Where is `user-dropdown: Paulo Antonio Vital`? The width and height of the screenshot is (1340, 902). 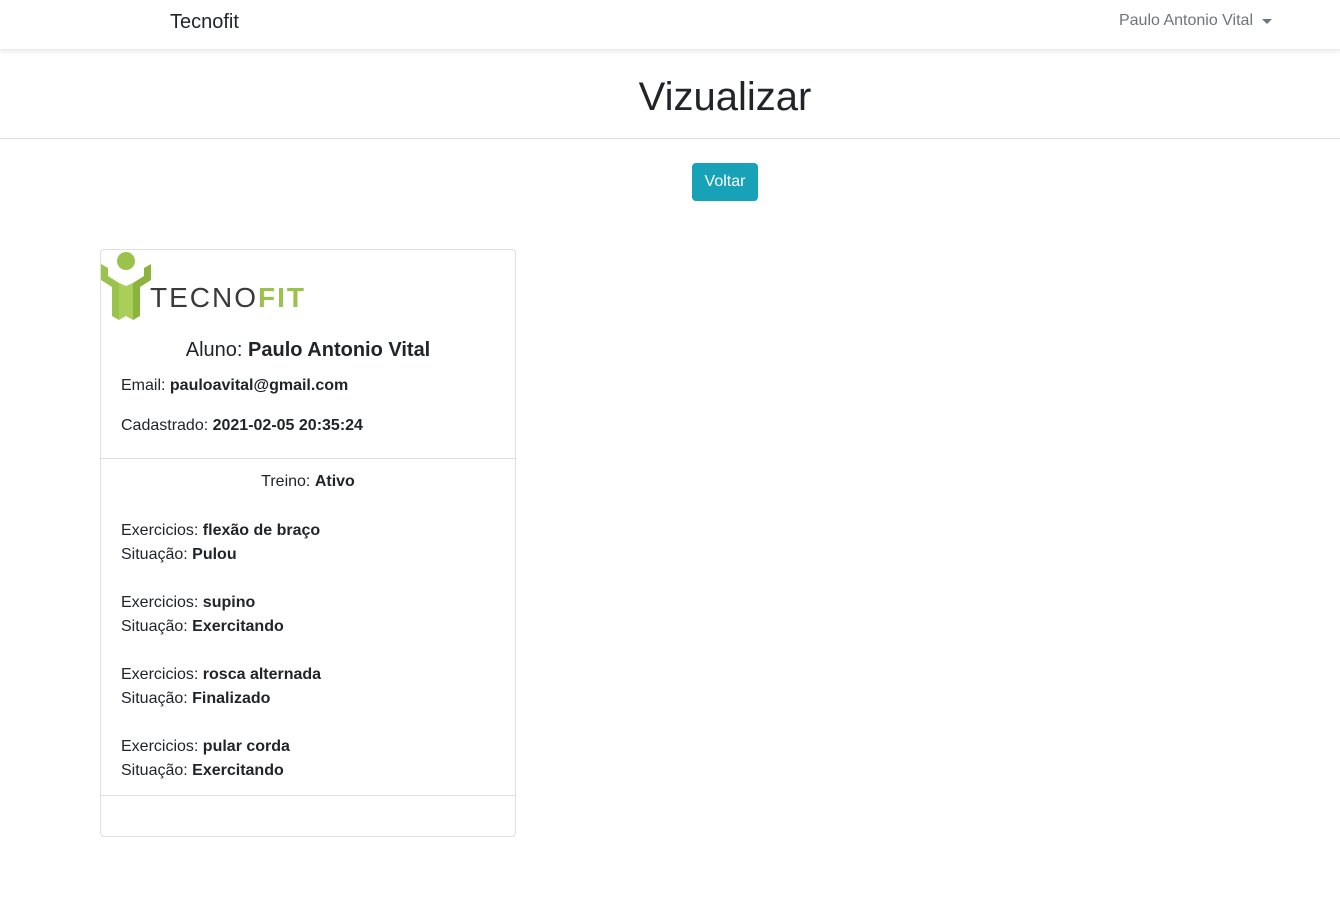
user-dropdown: Paulo Antonio Vital is located at coordinates (1195, 21).